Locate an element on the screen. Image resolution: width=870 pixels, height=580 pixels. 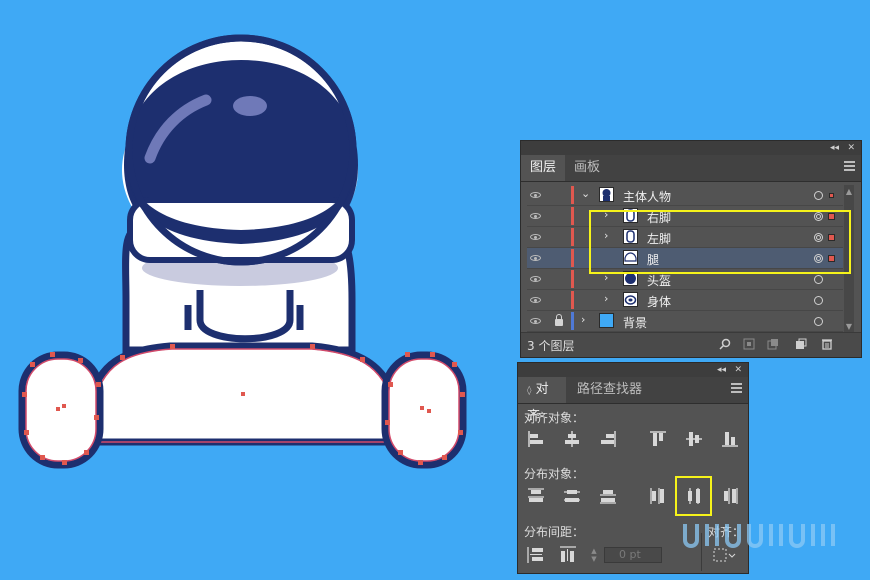
align-left-button is located at coordinates (536, 439).